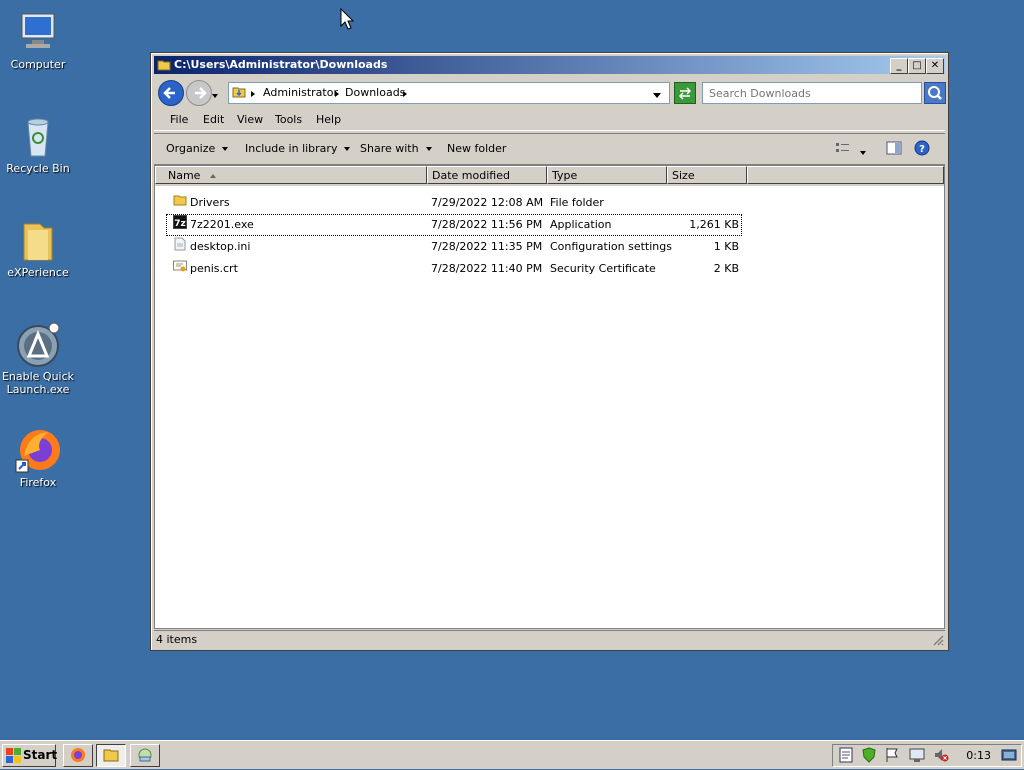 The height and width of the screenshot is (770, 1024). Describe the element at coordinates (476, 148) in the screenshot. I see `new-folder-button: New folder` at that location.